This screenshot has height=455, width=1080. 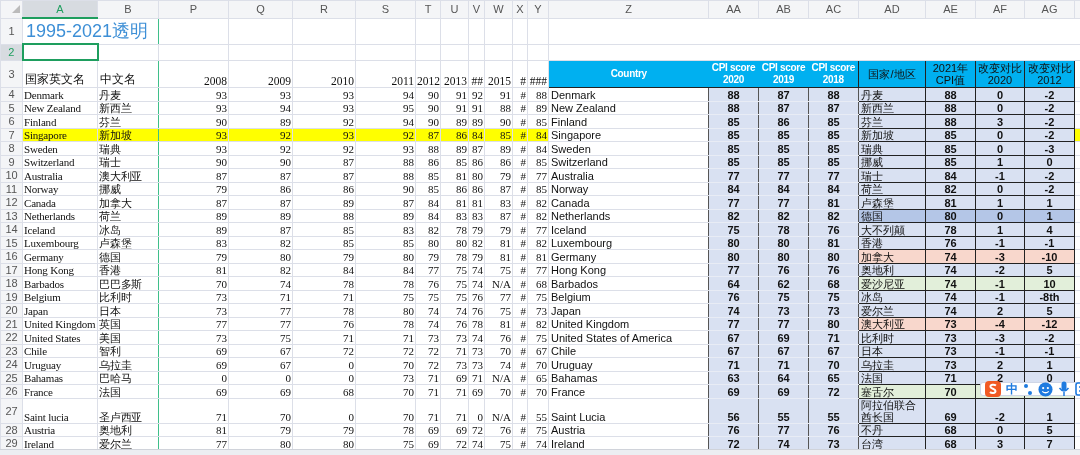 What do you see at coordinates (428, 324) in the screenshot?
I see `table-cell: 74` at bounding box center [428, 324].